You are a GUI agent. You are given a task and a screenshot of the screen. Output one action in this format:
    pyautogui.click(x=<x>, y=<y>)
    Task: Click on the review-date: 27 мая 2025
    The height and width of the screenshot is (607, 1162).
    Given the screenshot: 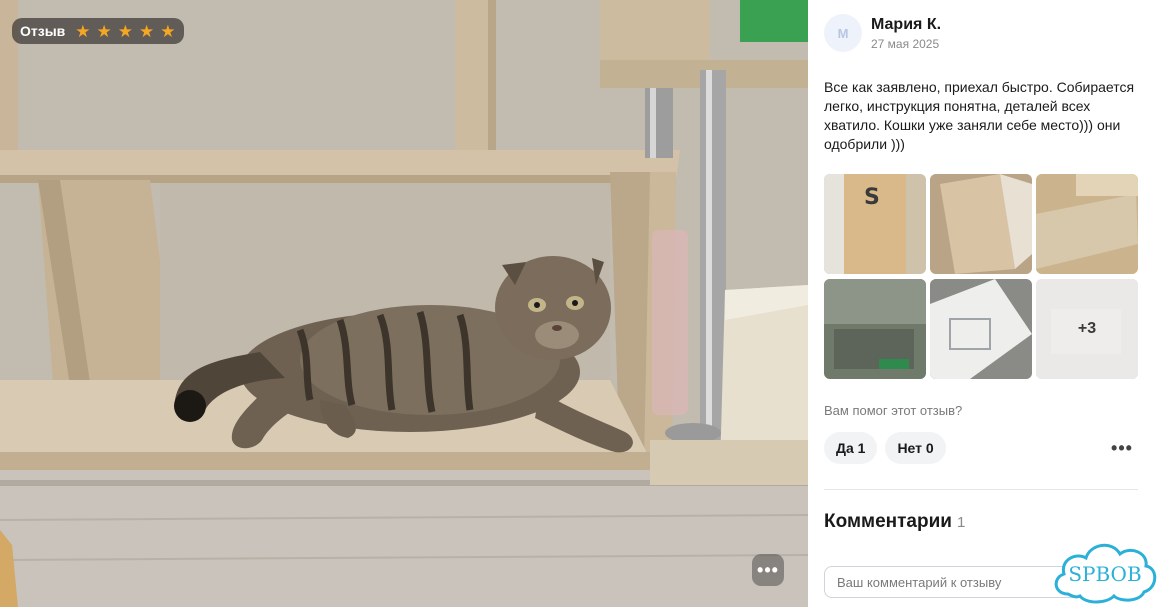 What is the action you would take?
    pyautogui.click(x=905, y=43)
    